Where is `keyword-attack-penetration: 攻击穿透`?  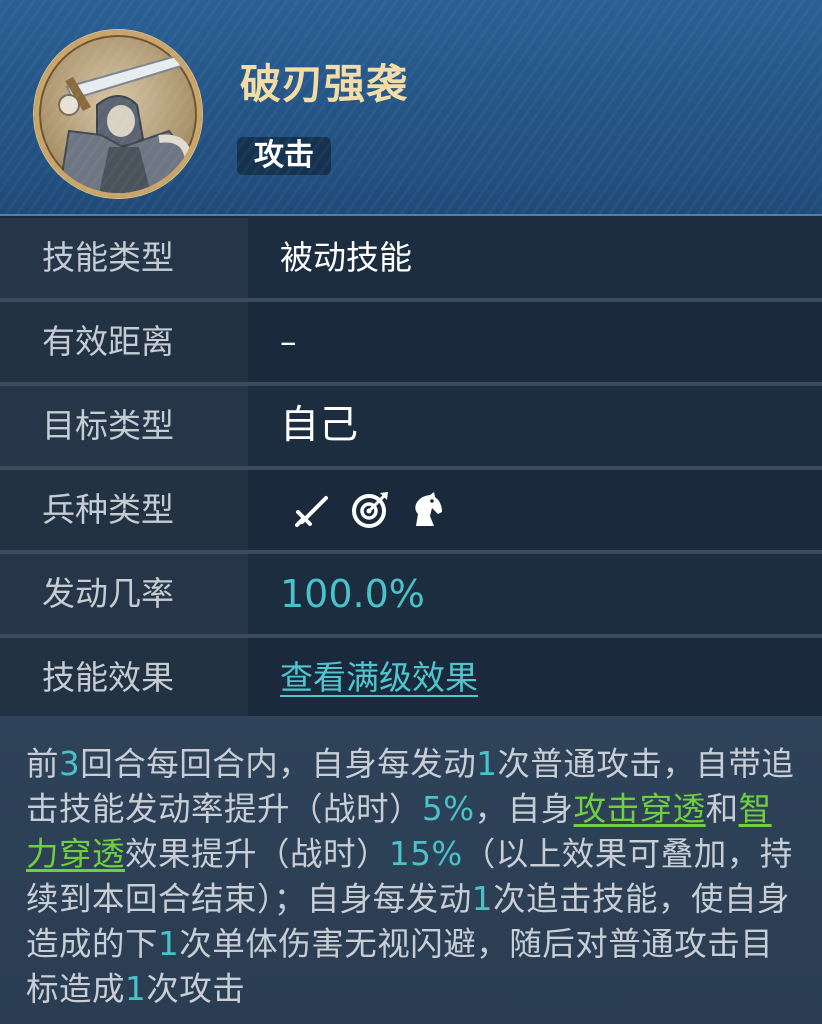 keyword-attack-penetration: 攻击穿透 is located at coordinates (640, 809).